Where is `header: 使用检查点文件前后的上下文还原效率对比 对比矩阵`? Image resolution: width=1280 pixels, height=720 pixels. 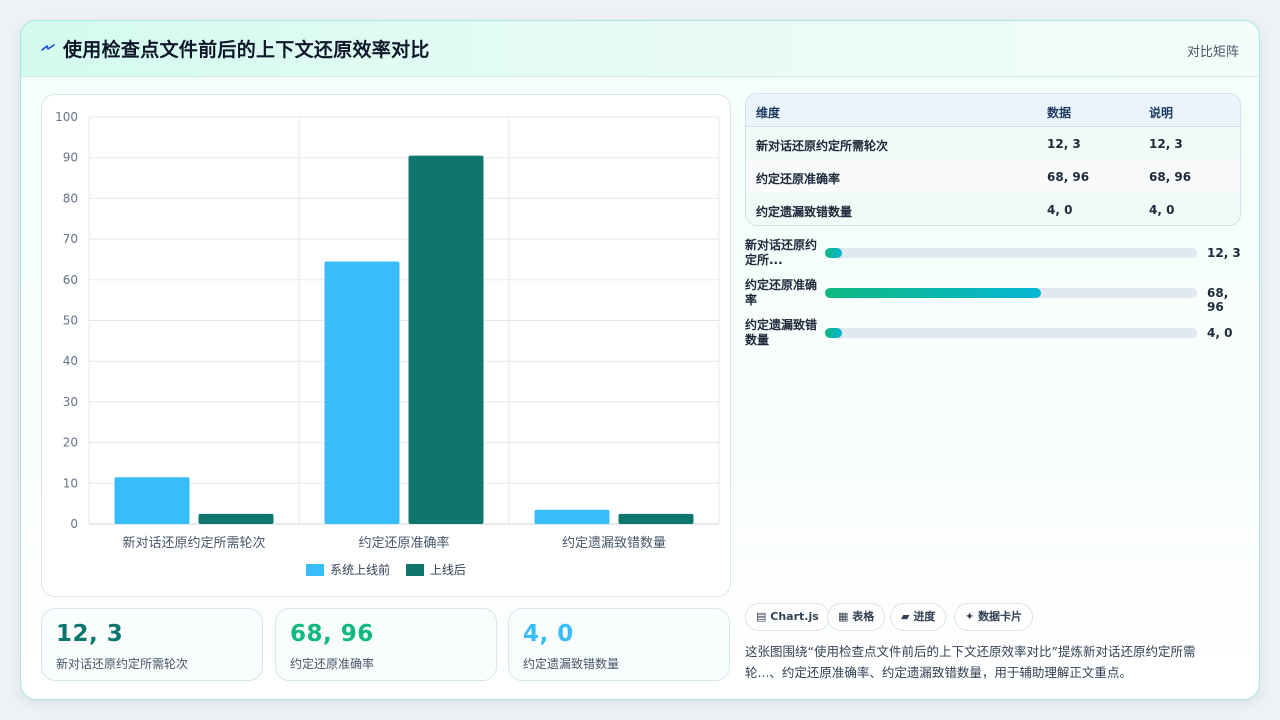 header: 使用检查点文件前后的上下文还原效率对比 对比矩阵 is located at coordinates (640, 49).